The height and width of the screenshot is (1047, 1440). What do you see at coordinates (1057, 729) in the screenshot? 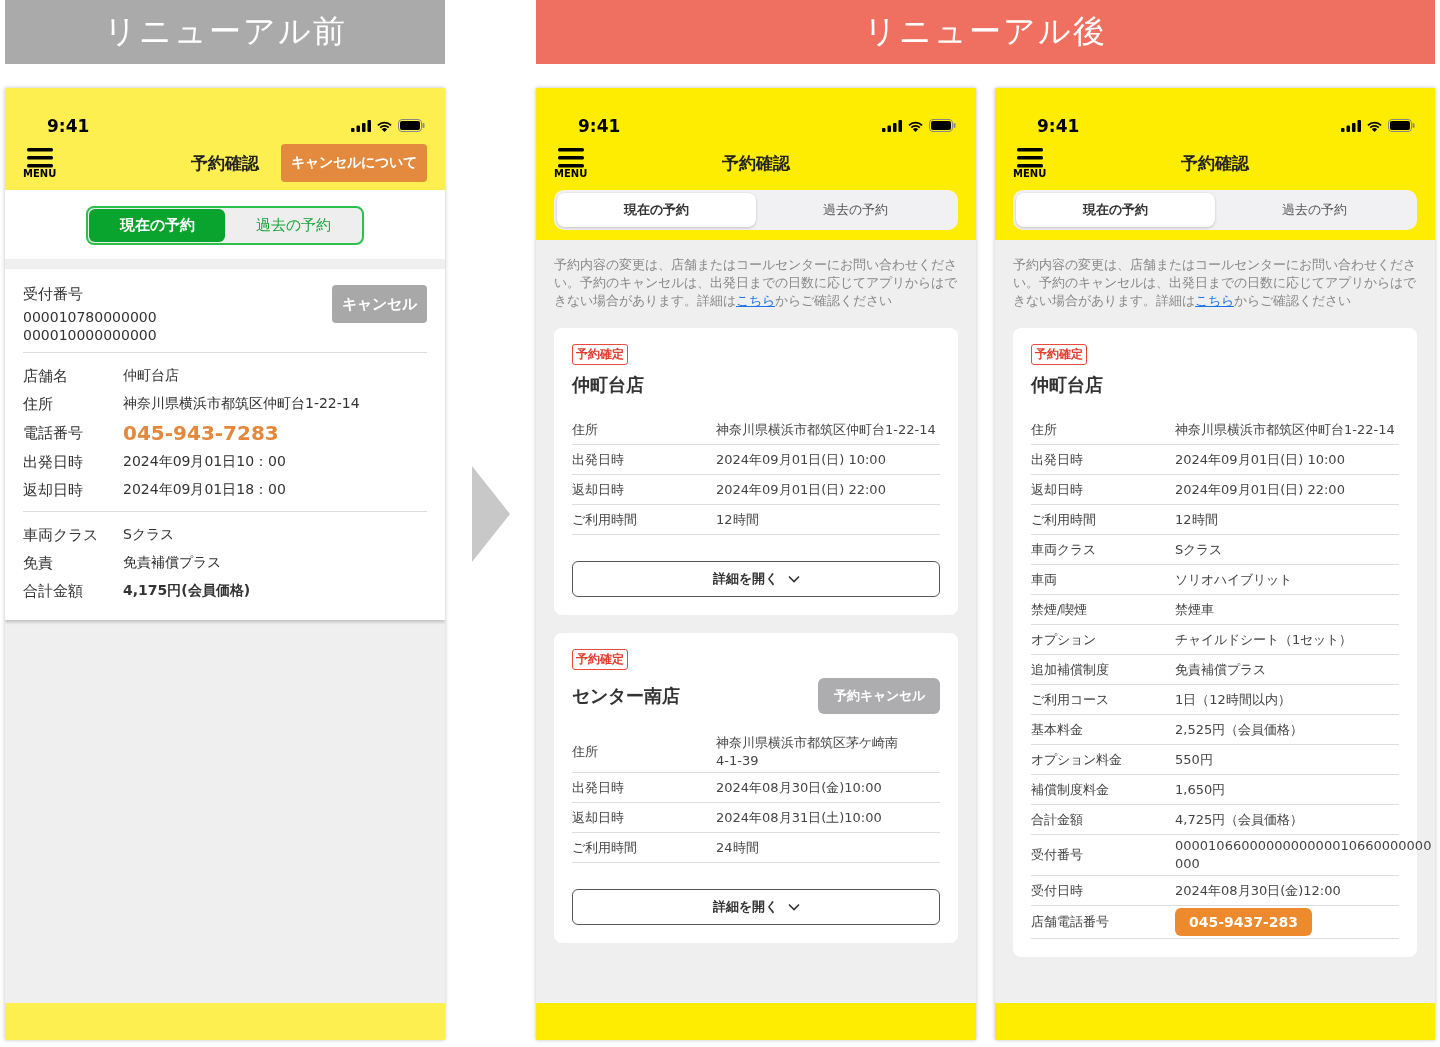
I see `field-label: 基本料金` at bounding box center [1057, 729].